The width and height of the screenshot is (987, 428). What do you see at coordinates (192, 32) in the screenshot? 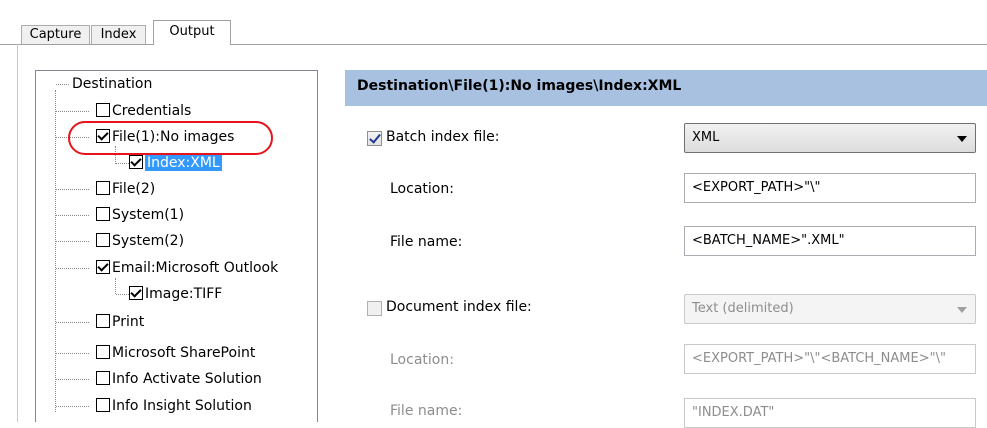
I see `tab-output: Output` at bounding box center [192, 32].